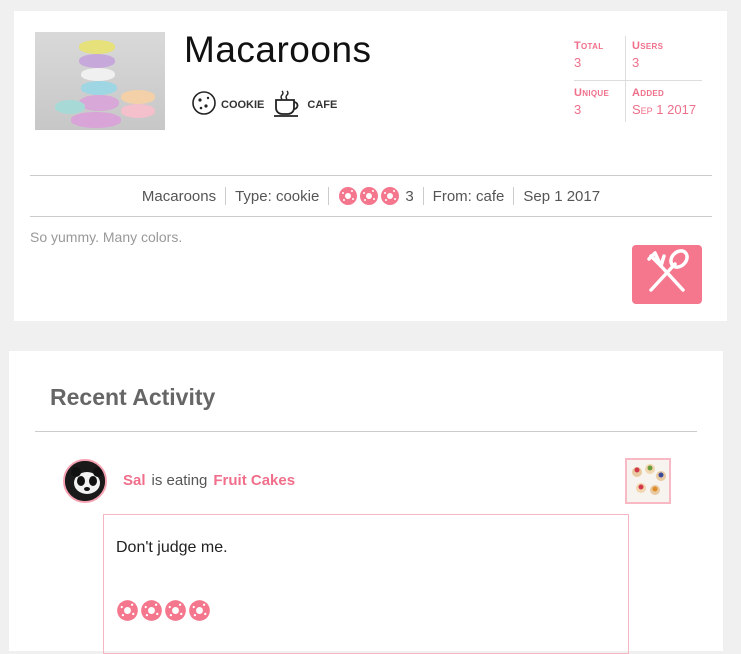  I want to click on item-description: So yummy. Many colors., so click(106, 237).